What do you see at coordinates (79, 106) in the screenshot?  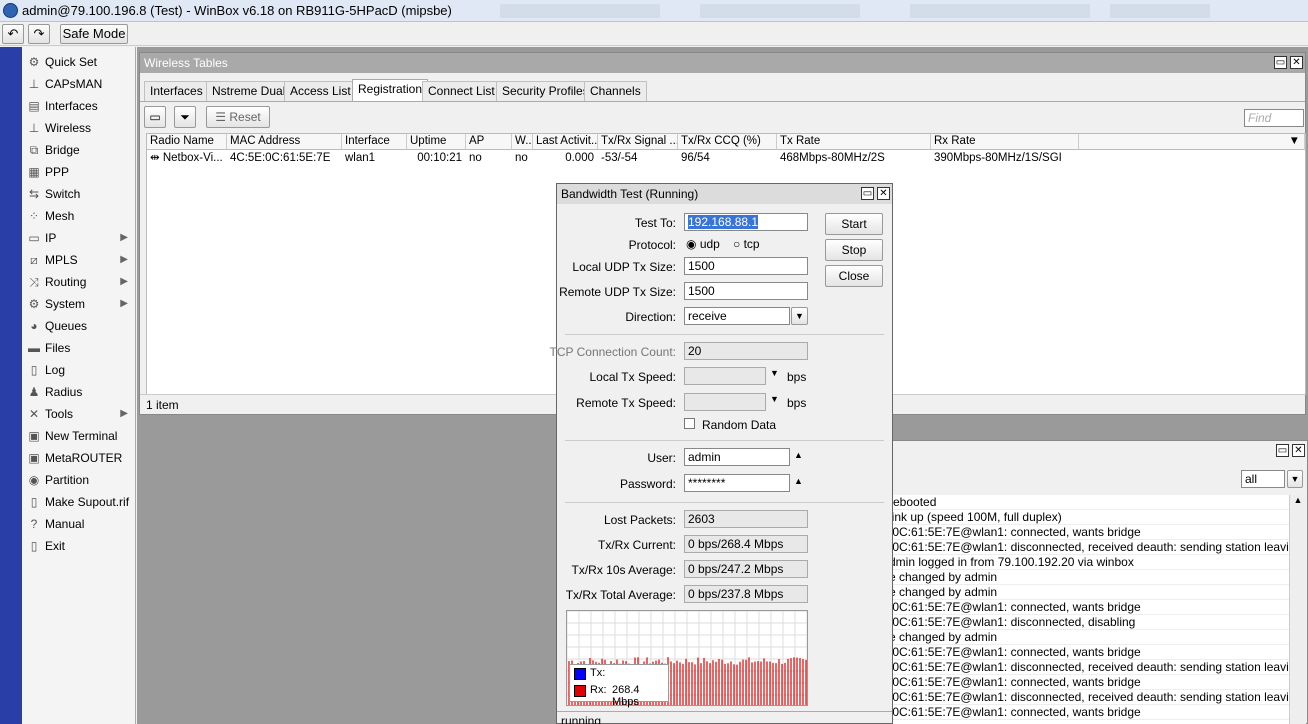 I see `sidebar-item-interfaces: ▤ Interfaces` at bounding box center [79, 106].